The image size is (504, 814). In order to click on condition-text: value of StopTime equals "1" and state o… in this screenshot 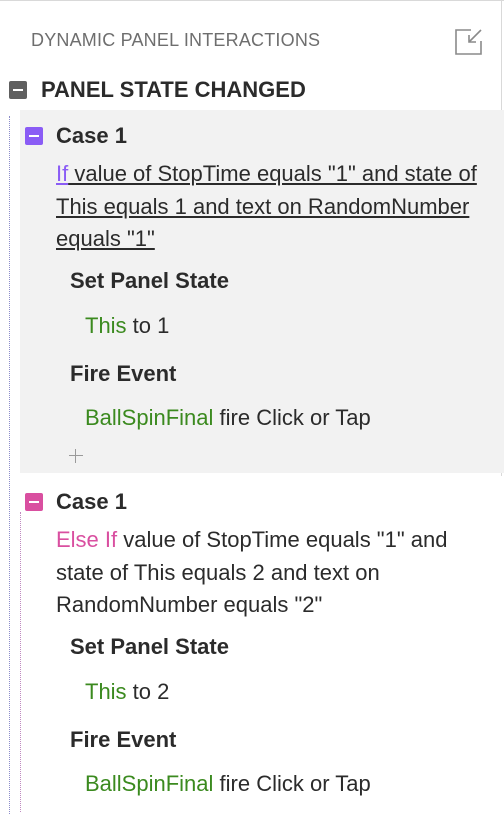, I will do `click(266, 206)`.